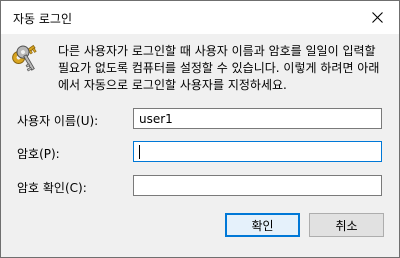 Image resolution: width=400 pixels, height=258 pixels. What do you see at coordinates (58, 121) in the screenshot?
I see `username-label: 사용자 이름(U):` at bounding box center [58, 121].